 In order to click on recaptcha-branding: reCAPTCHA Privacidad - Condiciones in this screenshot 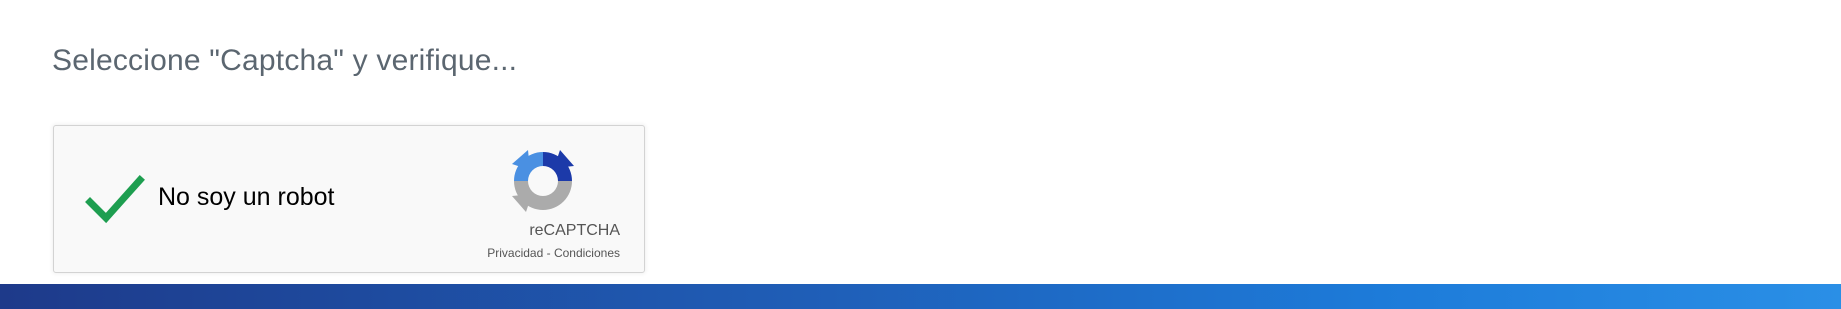, I will do `click(530, 204)`.